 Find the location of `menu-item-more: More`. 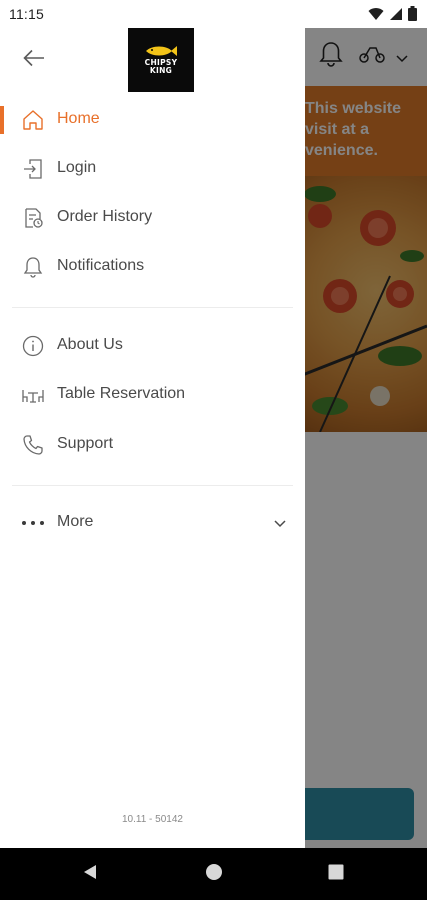

menu-item-more: More is located at coordinates (152, 523).